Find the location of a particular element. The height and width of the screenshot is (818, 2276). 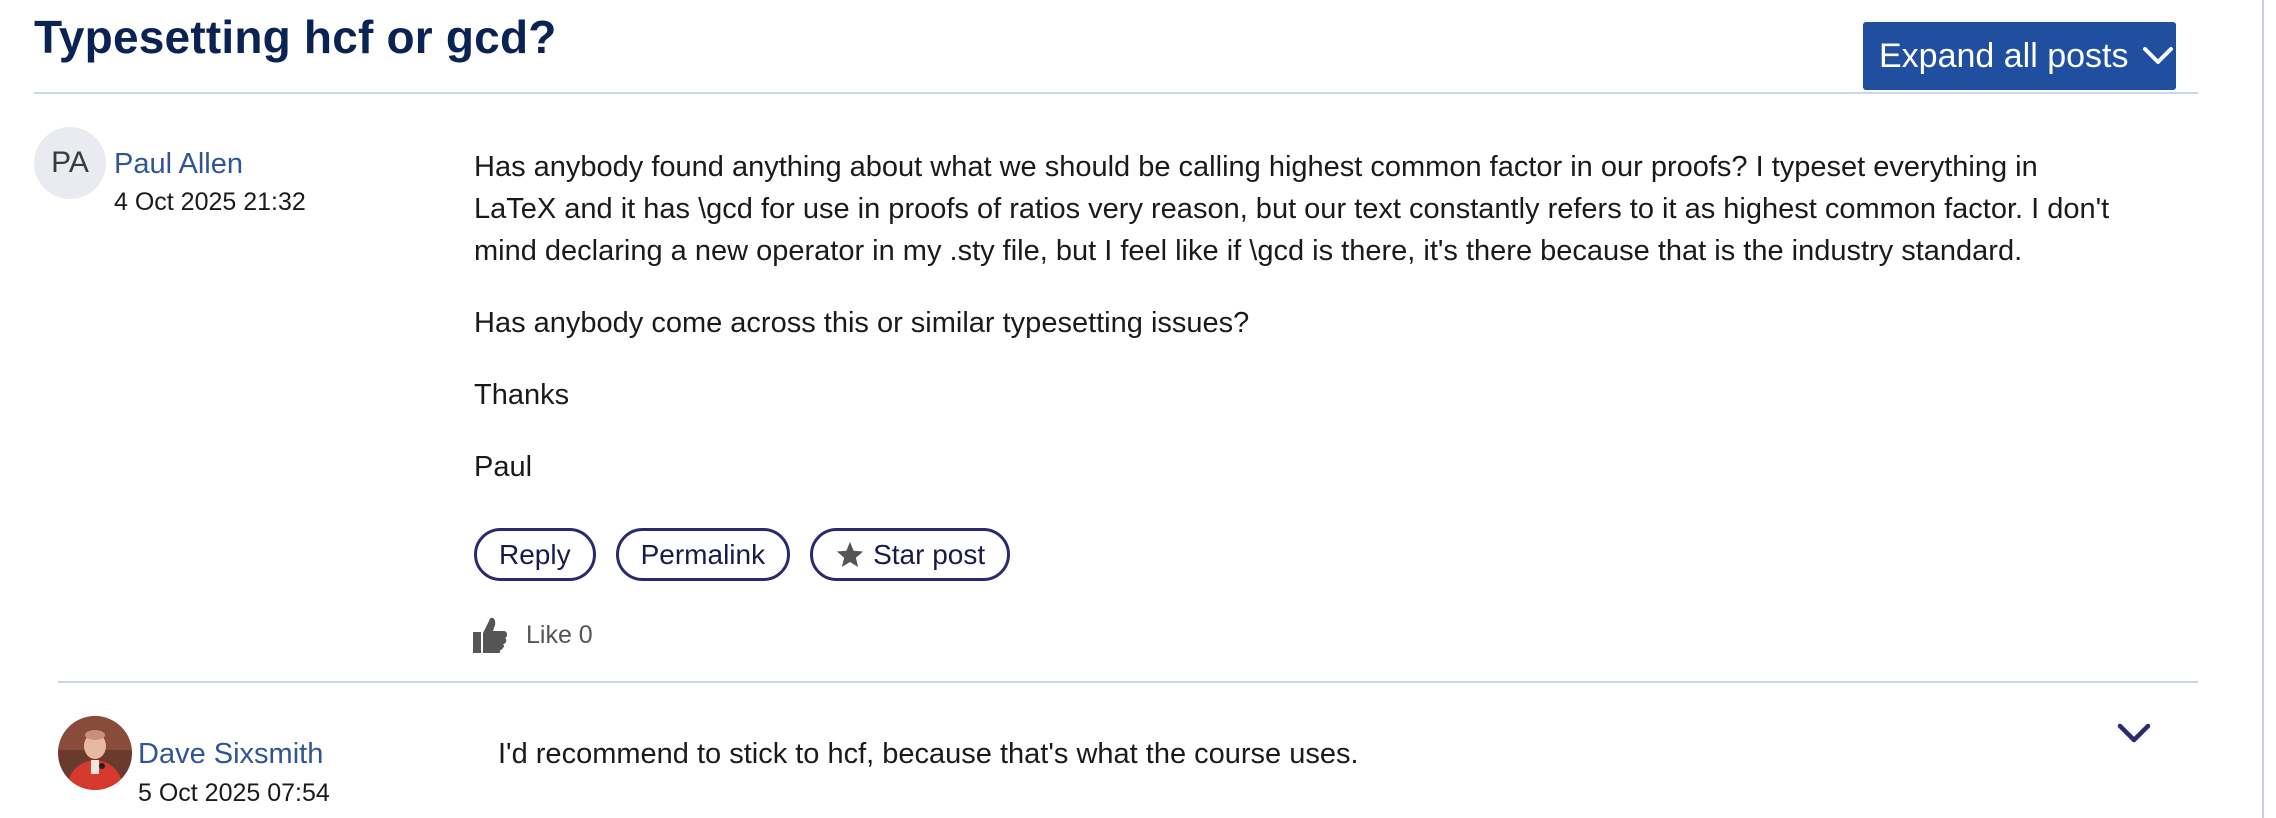

post-date: 5 Oct 2025 07:54 is located at coordinates (234, 793).